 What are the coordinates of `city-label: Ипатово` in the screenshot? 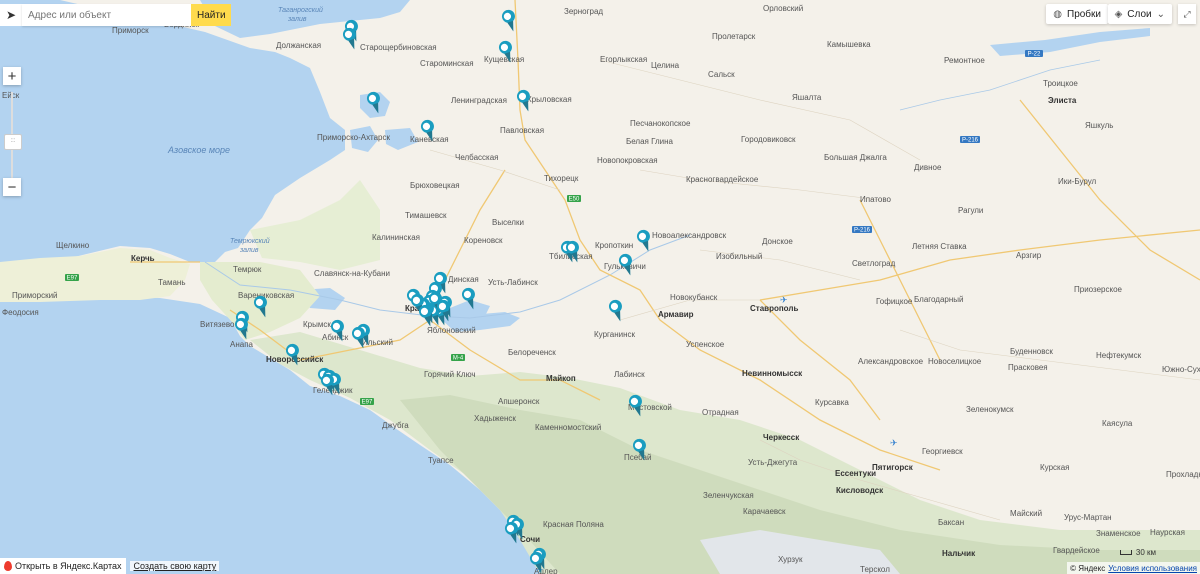 It's located at (876, 199).